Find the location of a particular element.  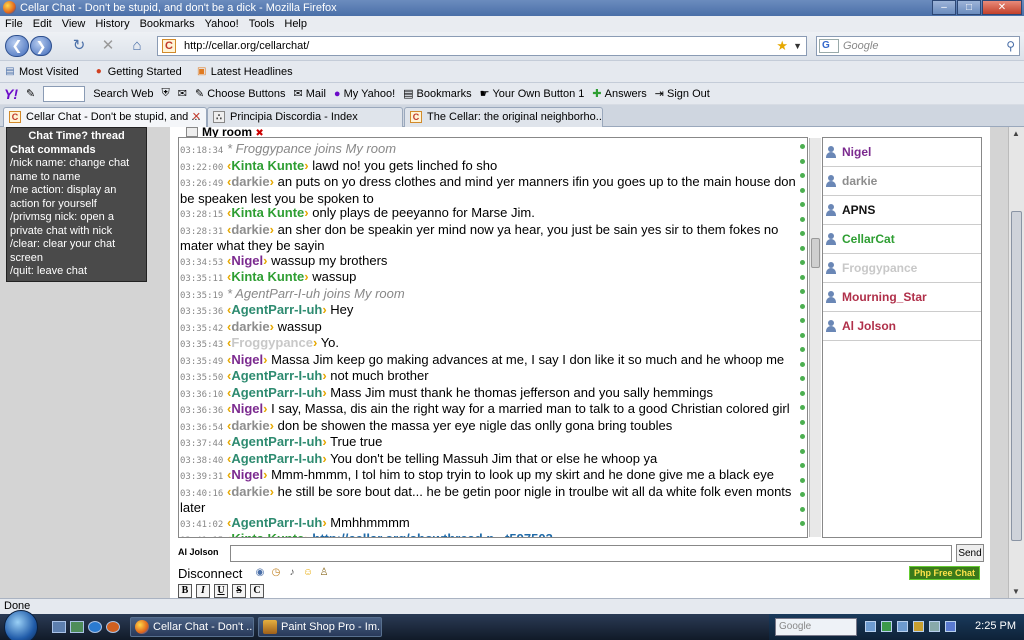

minimize-button: – is located at coordinates (944, 7).